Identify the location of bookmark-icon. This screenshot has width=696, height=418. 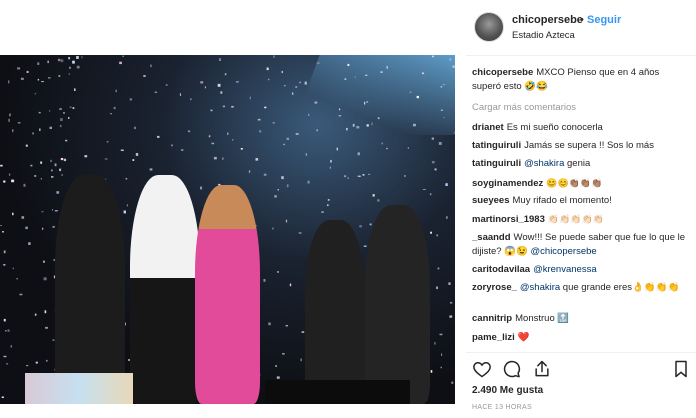
(681, 369).